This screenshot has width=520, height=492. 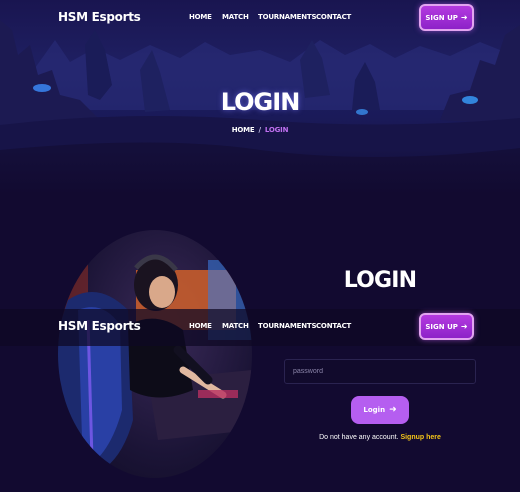 What do you see at coordinates (359, 437) in the screenshot?
I see `signup-note-text: Do not have any account.` at bounding box center [359, 437].